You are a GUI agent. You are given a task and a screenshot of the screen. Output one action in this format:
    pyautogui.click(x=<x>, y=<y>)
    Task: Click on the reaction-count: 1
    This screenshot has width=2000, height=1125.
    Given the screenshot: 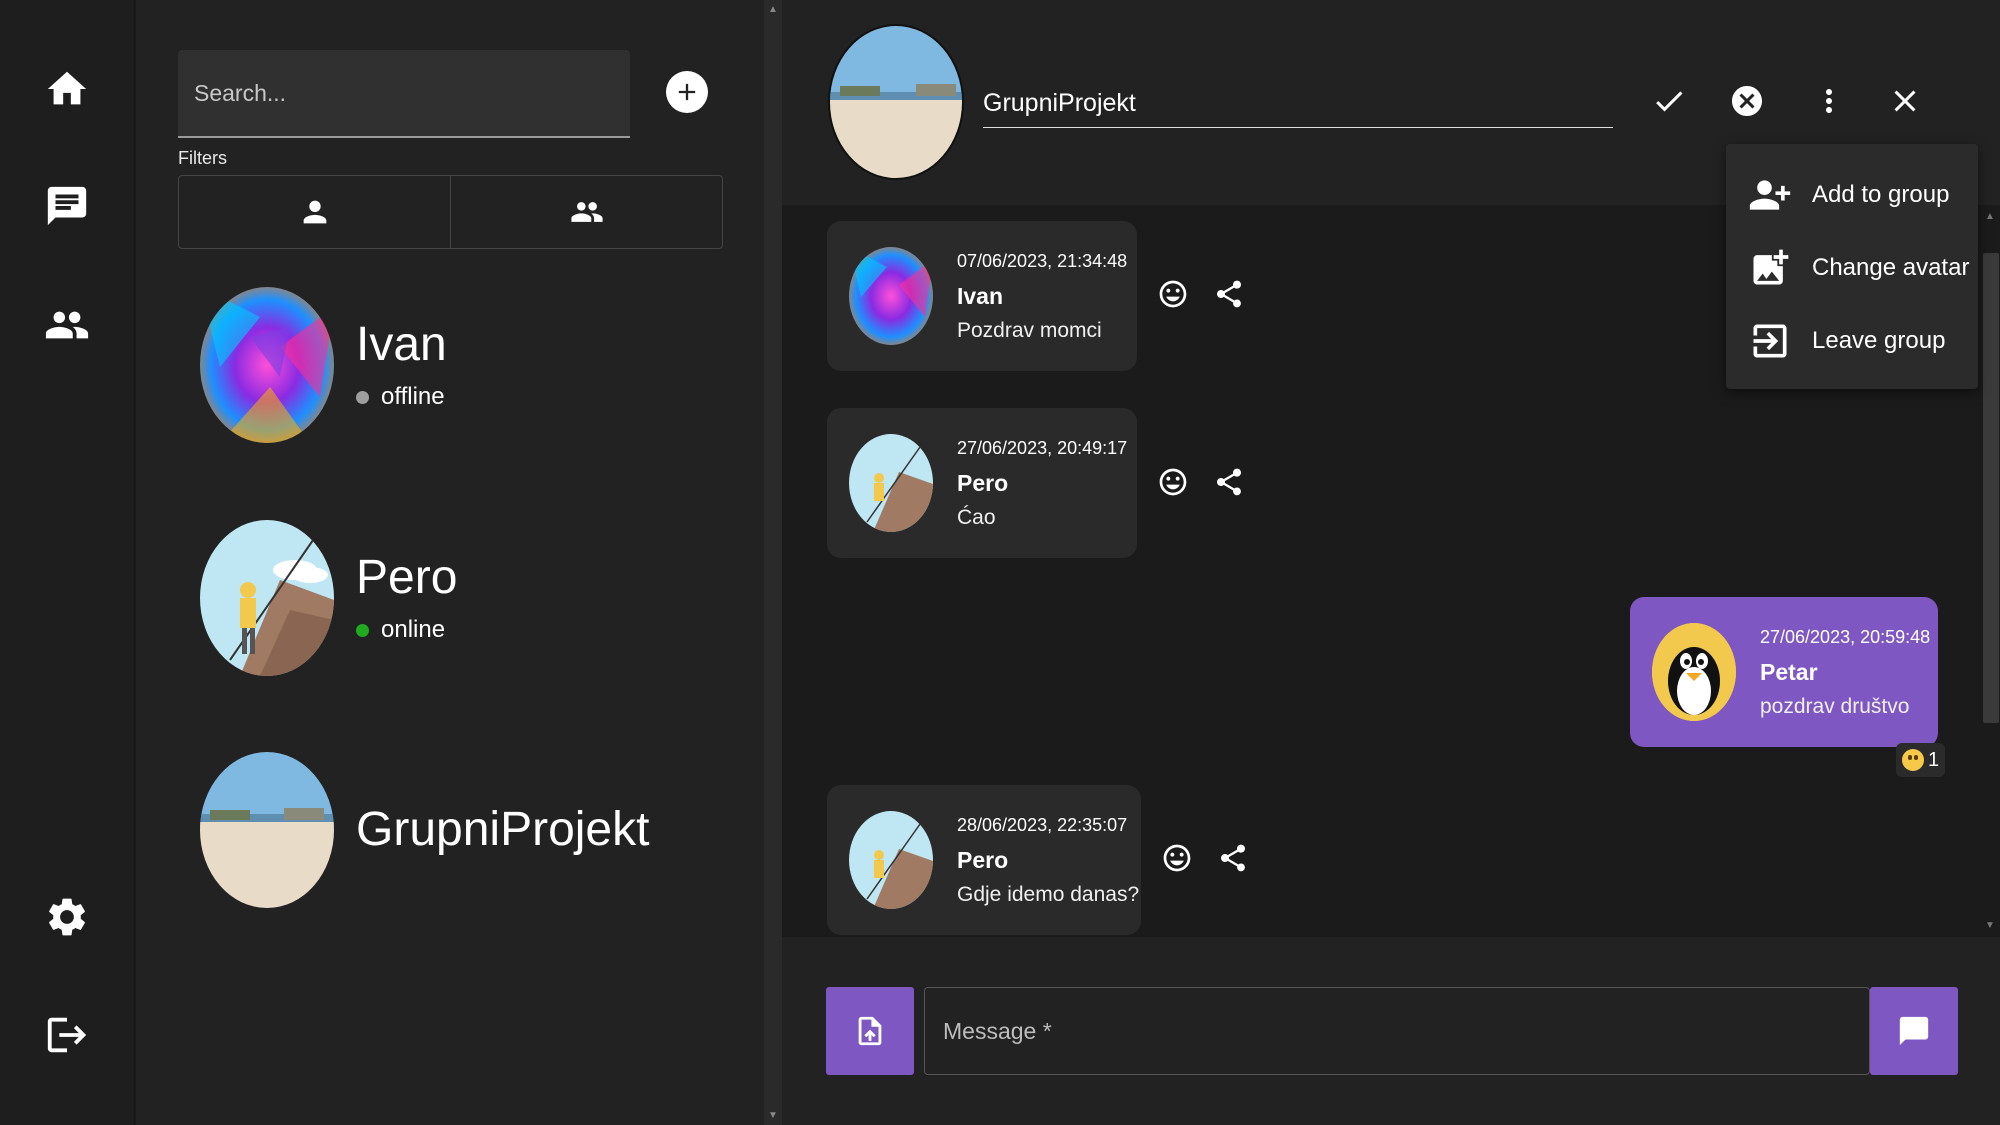 What is the action you would take?
    pyautogui.click(x=1934, y=759)
    